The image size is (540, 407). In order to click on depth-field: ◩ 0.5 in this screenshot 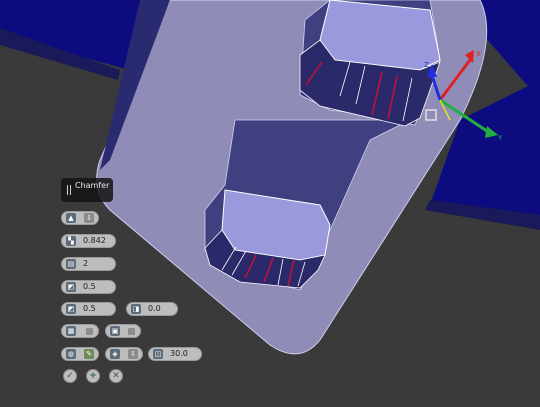, I will do `click(88, 309)`.